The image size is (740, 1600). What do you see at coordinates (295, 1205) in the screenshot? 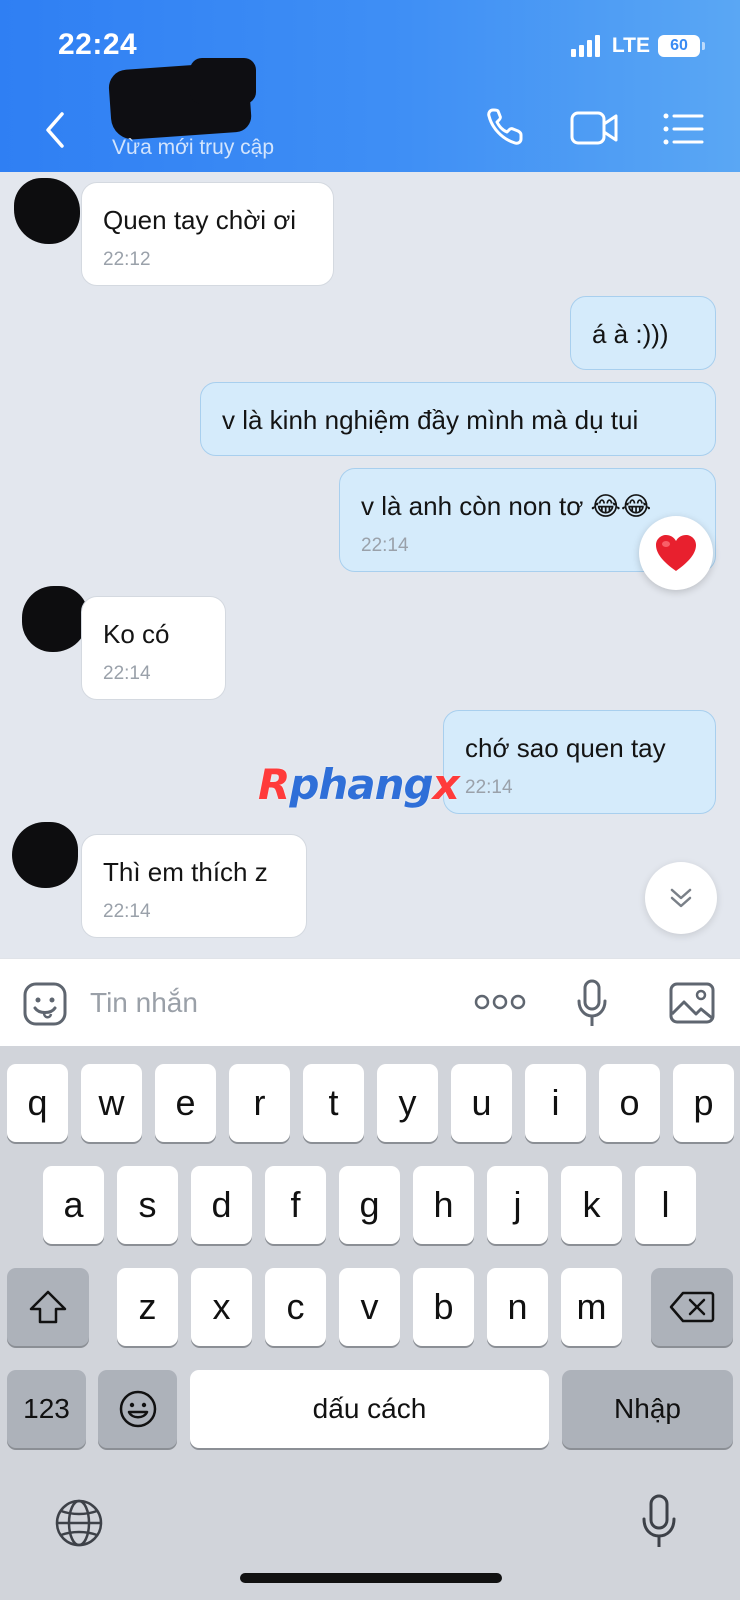
I see `key-f: f` at bounding box center [295, 1205].